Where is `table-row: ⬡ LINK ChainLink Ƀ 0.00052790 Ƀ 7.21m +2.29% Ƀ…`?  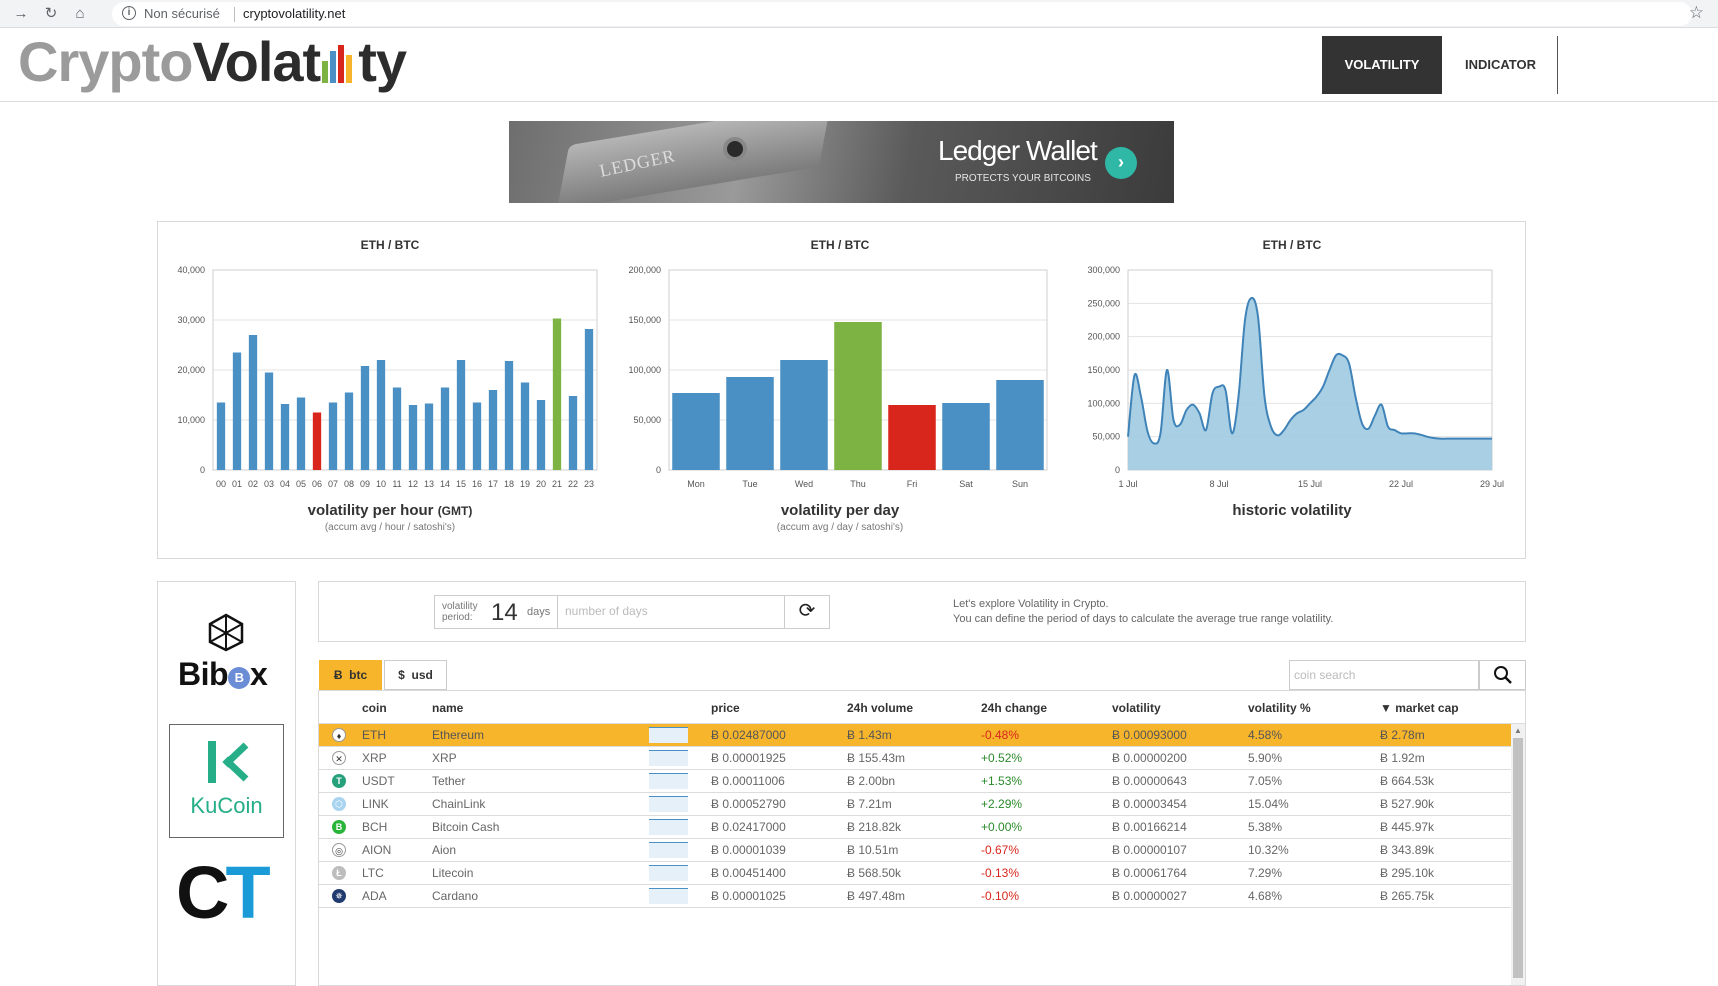 table-row: ⬡ LINK ChainLink Ƀ 0.00052790 Ƀ 7.21m +2.29% Ƀ… is located at coordinates (915, 804).